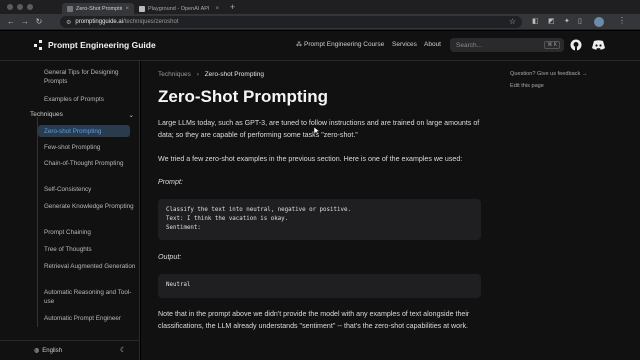 This screenshot has width=640, height=360. What do you see at coordinates (90, 147) in the screenshot?
I see `sidebar-item-few-shot: Few-shot Prompting` at bounding box center [90, 147].